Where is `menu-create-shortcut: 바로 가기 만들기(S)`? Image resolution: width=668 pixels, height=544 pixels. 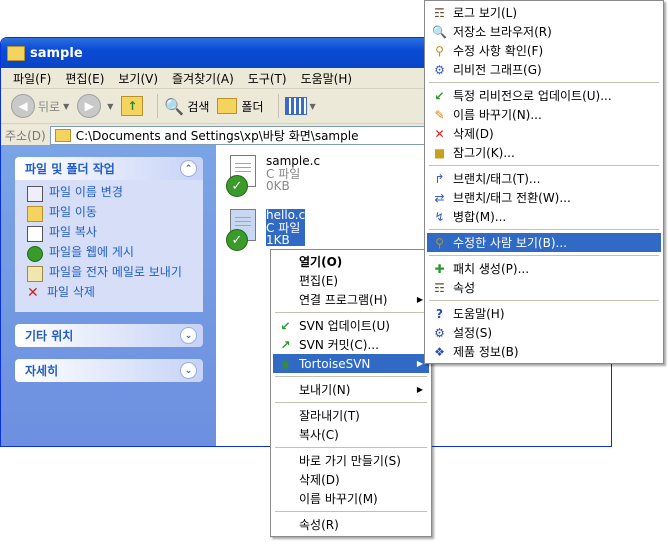
menu-create-shortcut: 바로 가기 만들기(S) is located at coordinates (351, 460).